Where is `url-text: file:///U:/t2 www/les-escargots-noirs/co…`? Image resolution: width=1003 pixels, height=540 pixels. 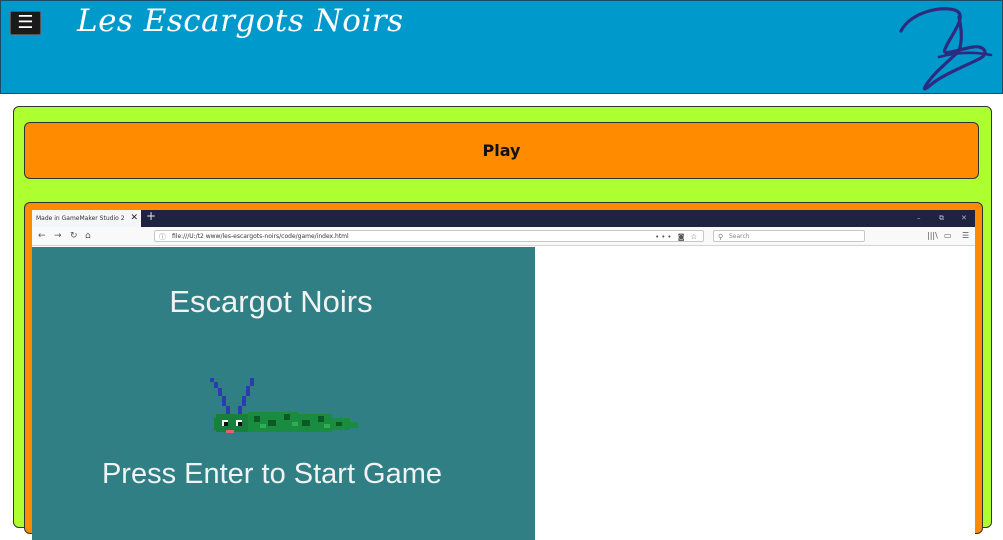 url-text: file:///U:/t2 www/les-escargots-noirs/co… is located at coordinates (260, 236).